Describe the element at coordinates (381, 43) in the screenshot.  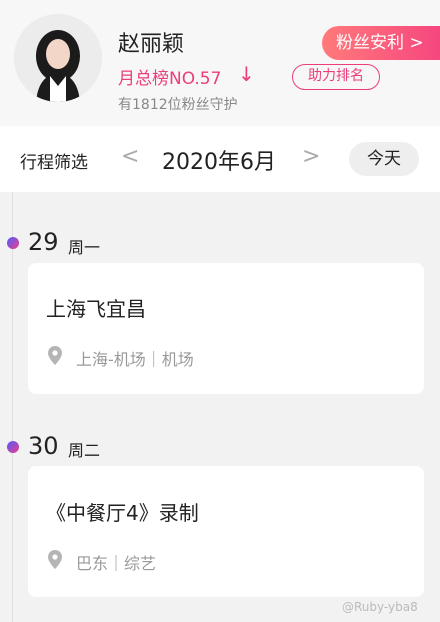
I see `fans-recommend-button: 粉丝安利 >` at that location.